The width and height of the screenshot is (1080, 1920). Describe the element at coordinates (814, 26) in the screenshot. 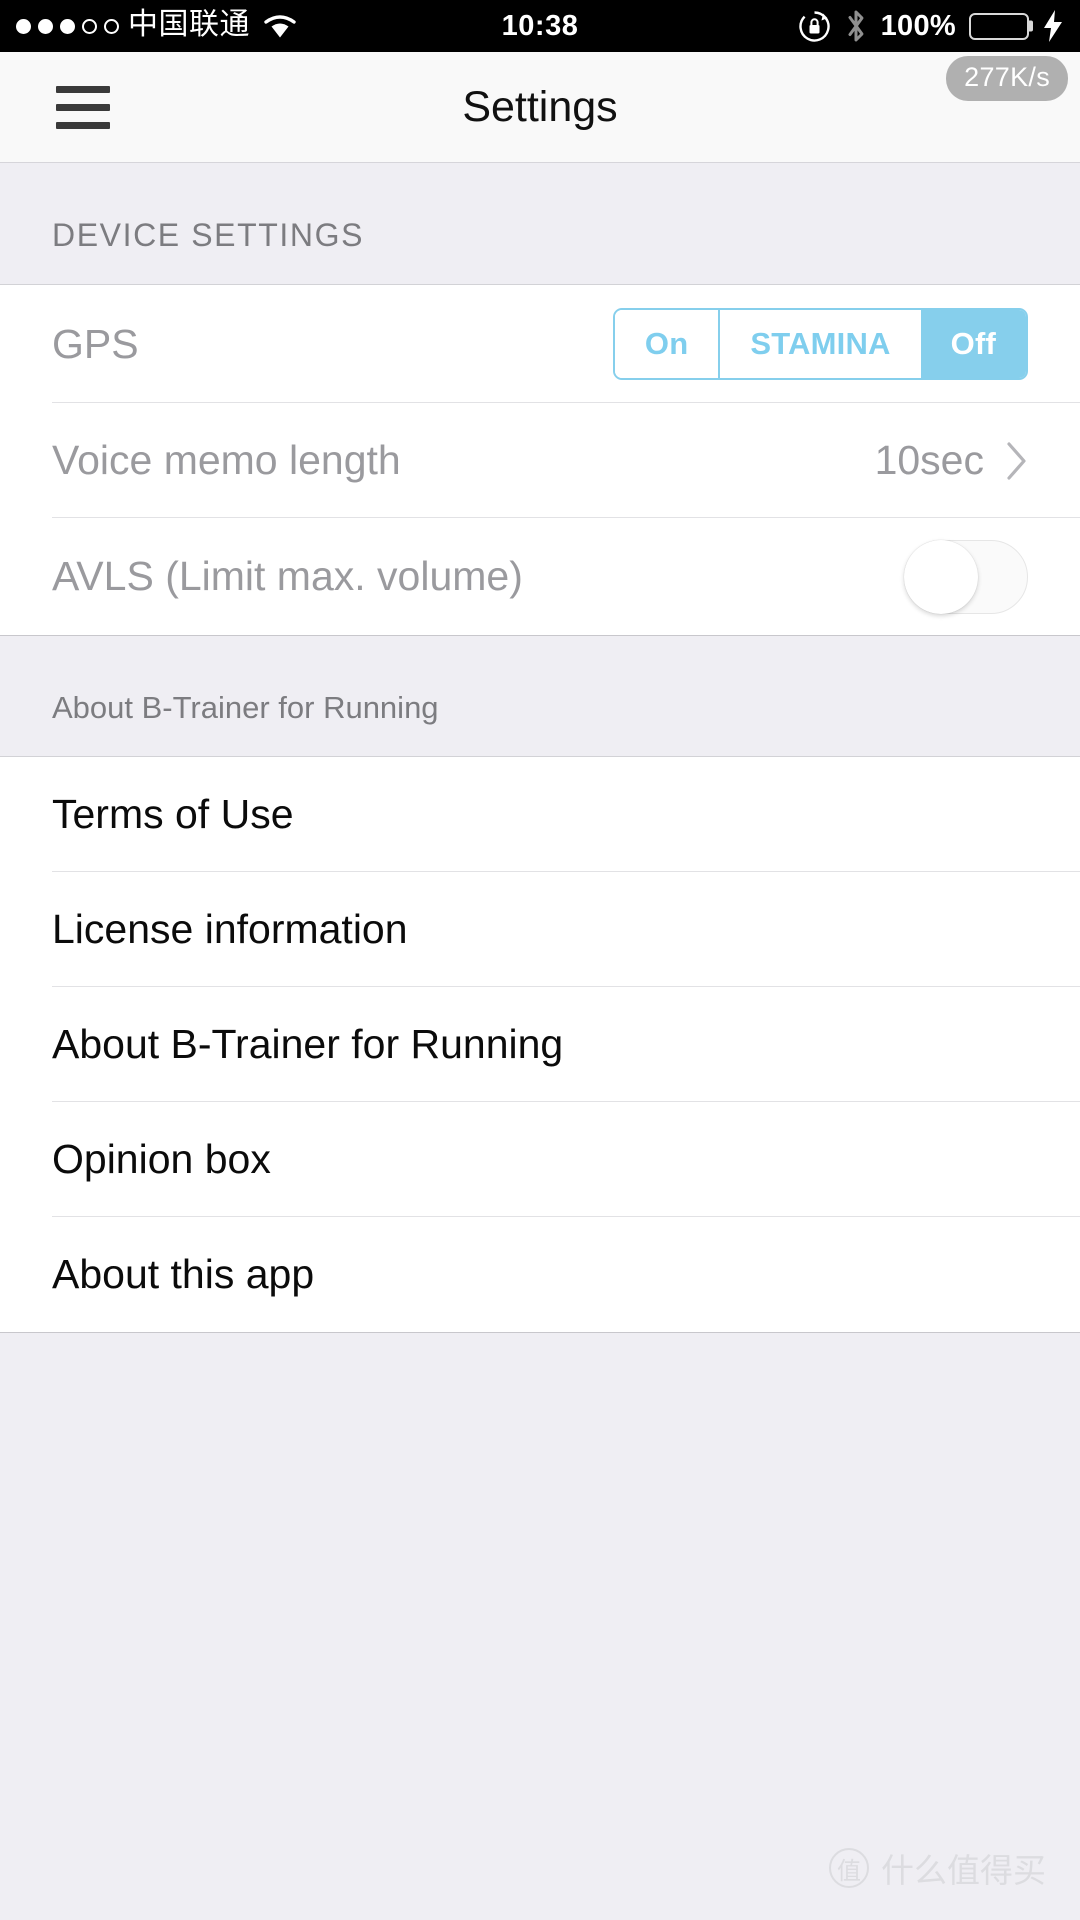

I see `rotation-lock-icon` at that location.